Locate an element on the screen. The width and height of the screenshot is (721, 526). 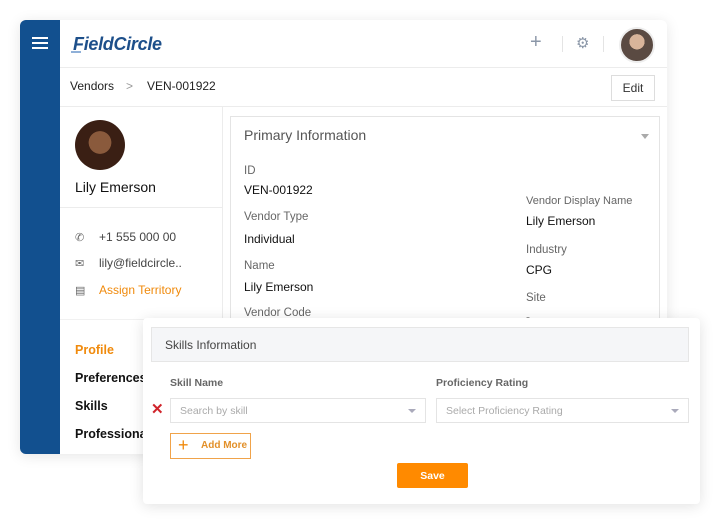
field-label-site: Site is located at coordinates (536, 298).